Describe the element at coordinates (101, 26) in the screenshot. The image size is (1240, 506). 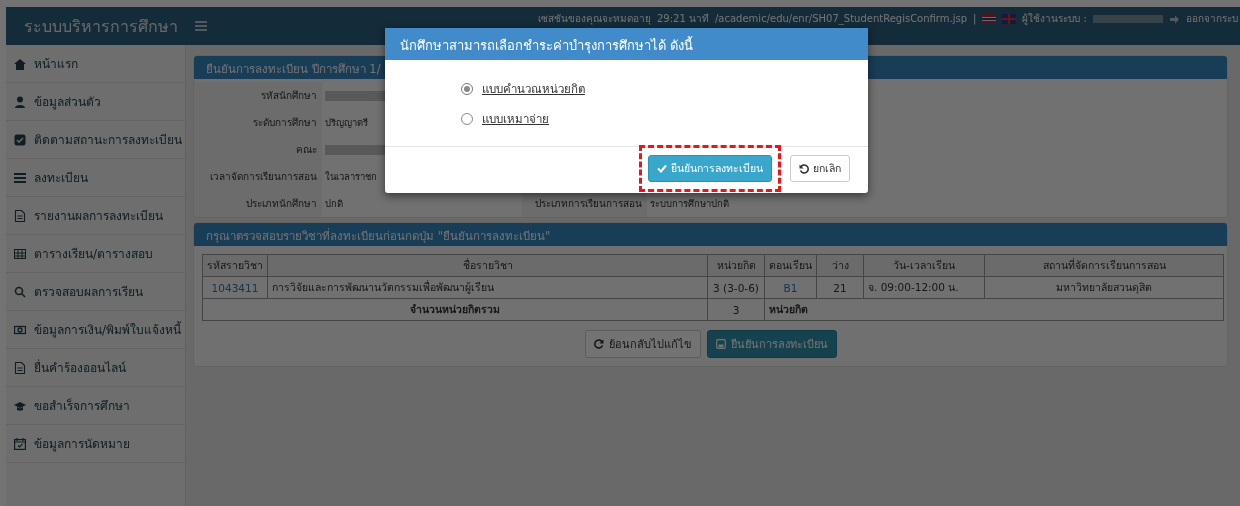
I see `app-title: ระบบบริหารการศึกษา` at that location.